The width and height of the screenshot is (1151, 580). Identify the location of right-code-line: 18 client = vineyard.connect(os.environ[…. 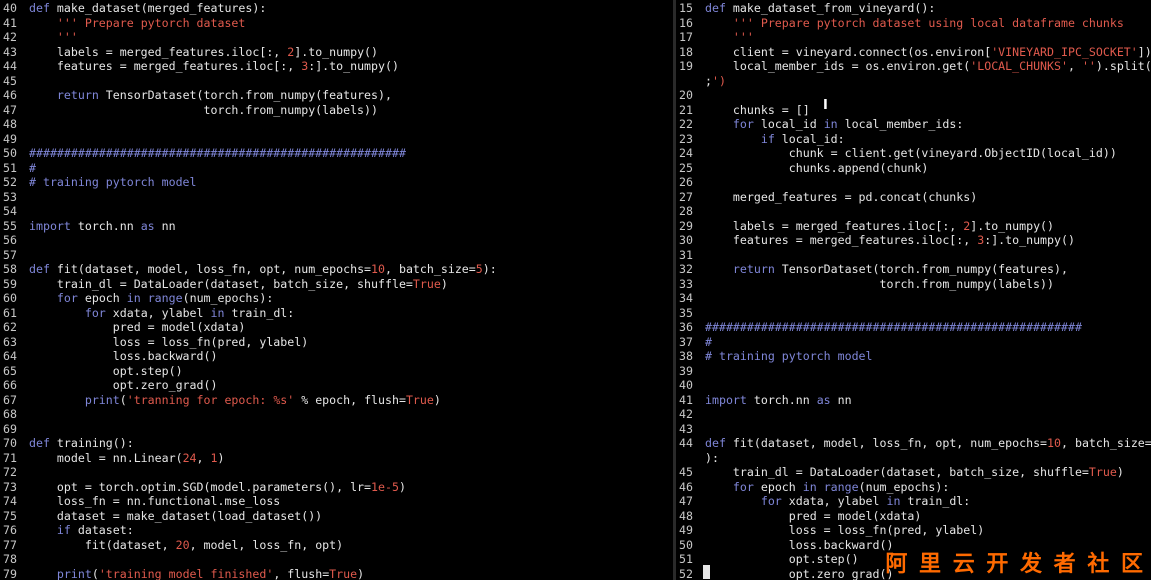
(913, 52).